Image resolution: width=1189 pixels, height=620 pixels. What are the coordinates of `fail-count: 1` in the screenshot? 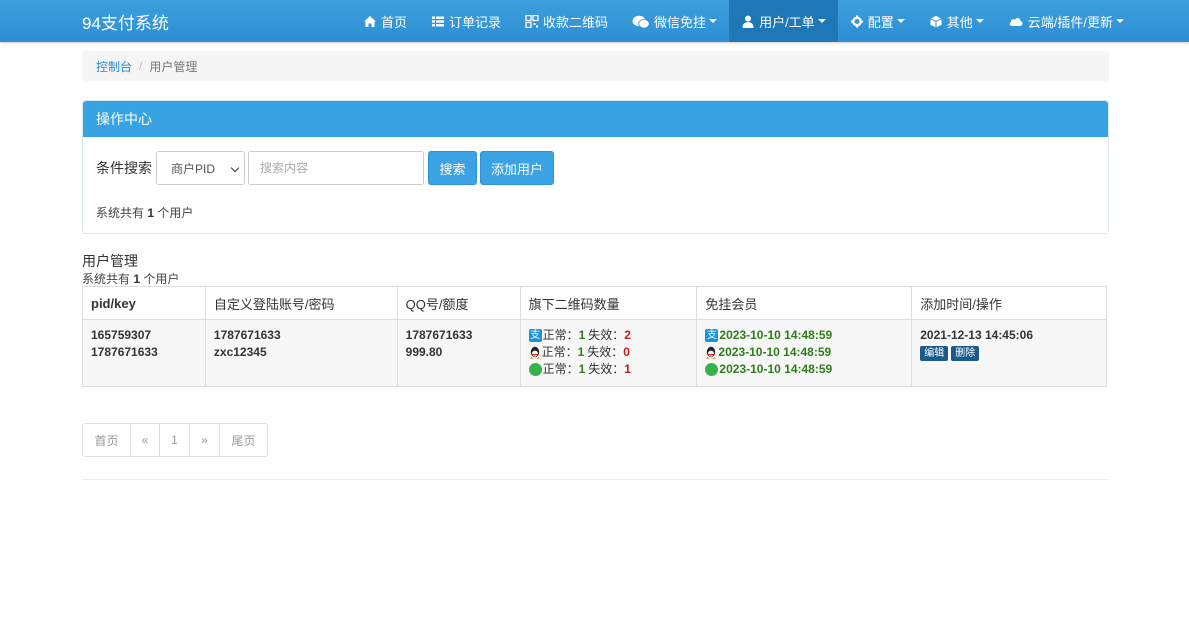 It's located at (627, 369).